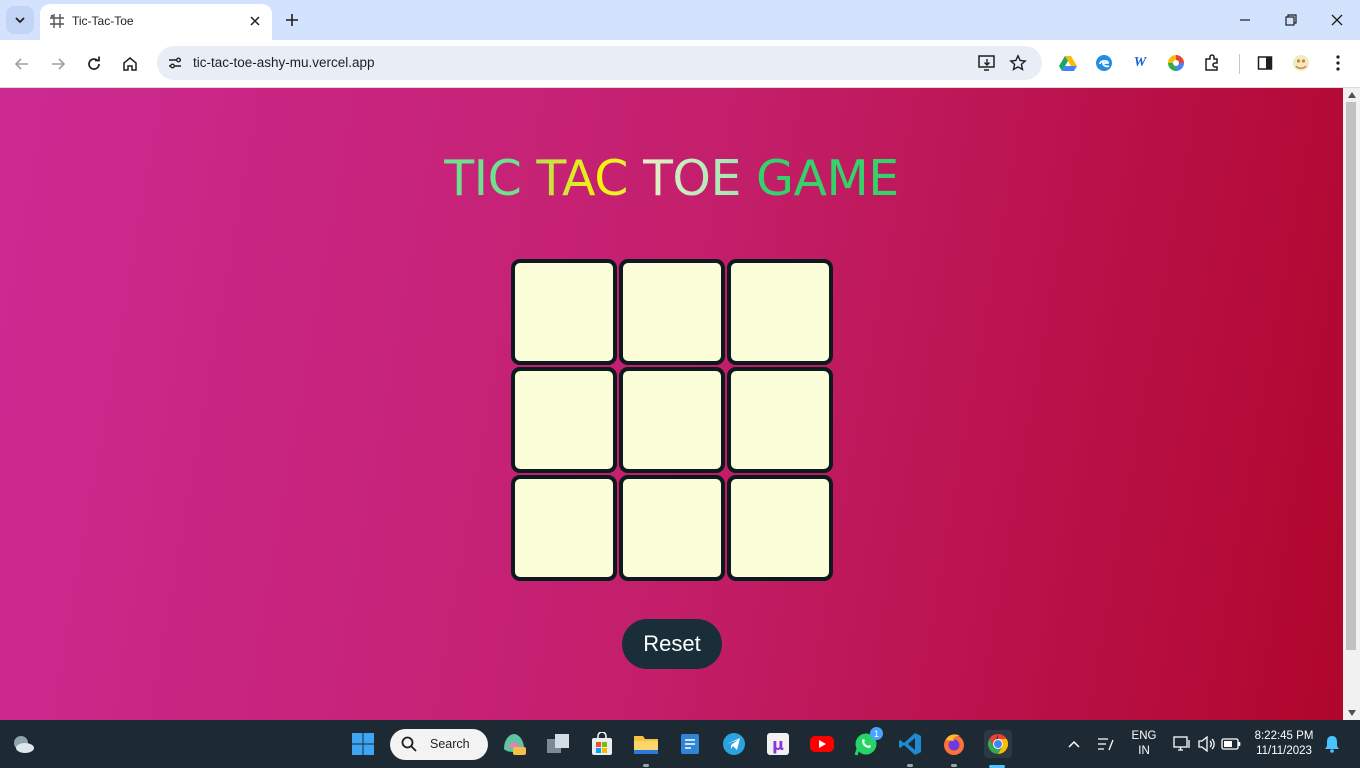 The height and width of the screenshot is (768, 1360). Describe the element at coordinates (1284, 744) in the screenshot. I see `clock: 8:22:45 PM 11/11/2023` at that location.